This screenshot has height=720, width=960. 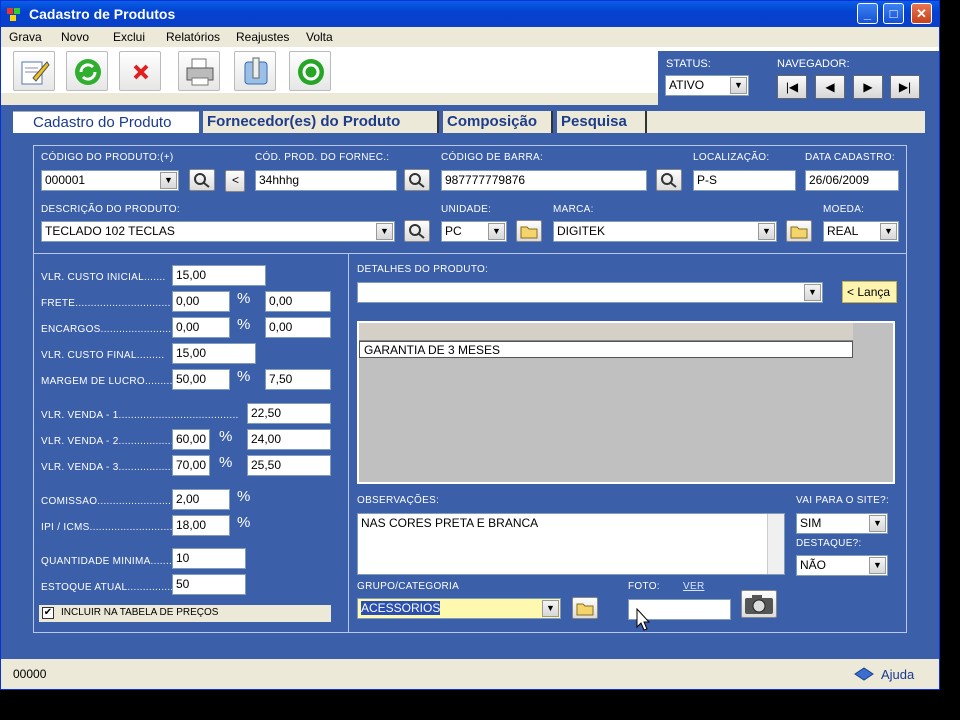 I want to click on barra-input: 987777779876, so click(x=544, y=180).